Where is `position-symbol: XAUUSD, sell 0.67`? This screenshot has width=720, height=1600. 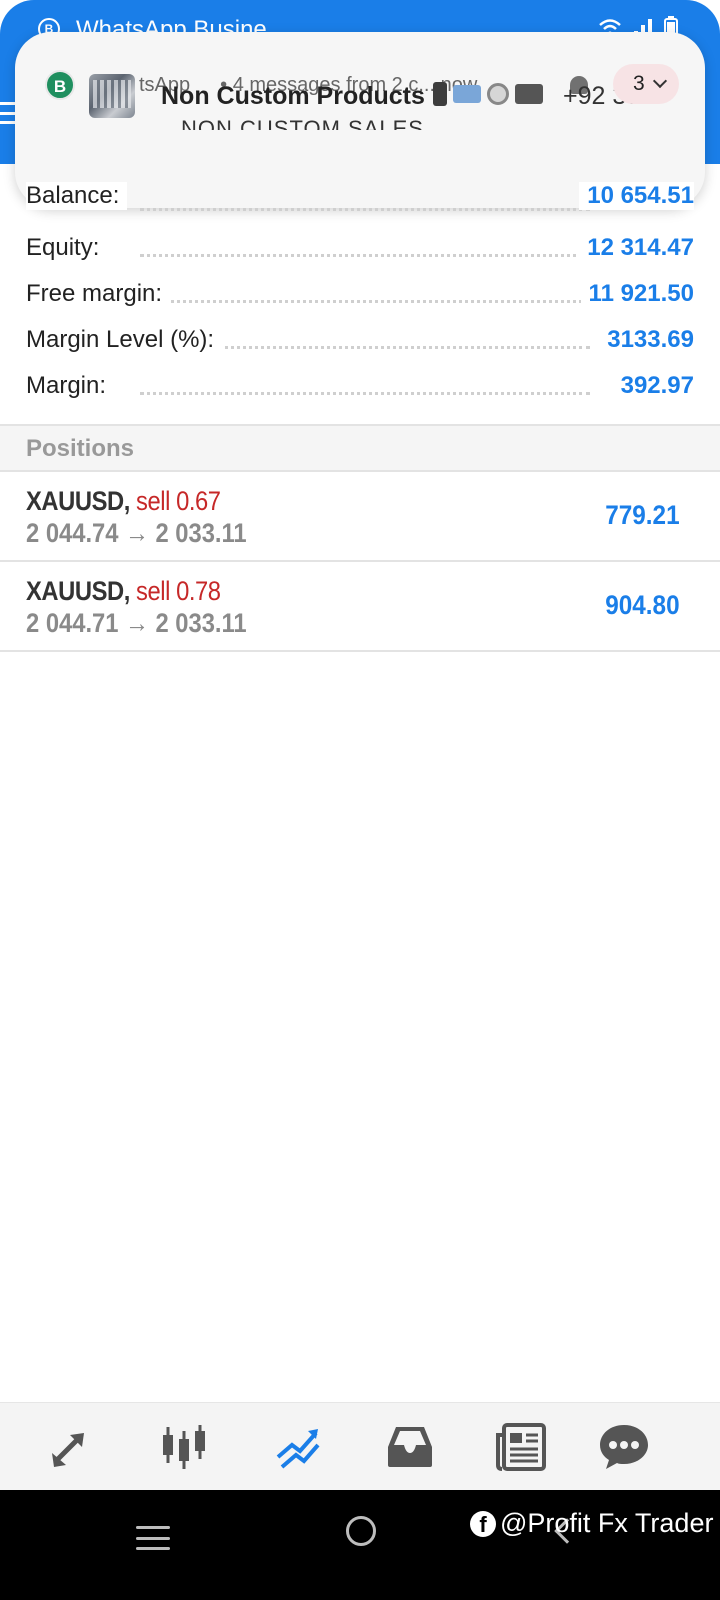 position-symbol: XAUUSD, sell 0.67 is located at coordinates (123, 501).